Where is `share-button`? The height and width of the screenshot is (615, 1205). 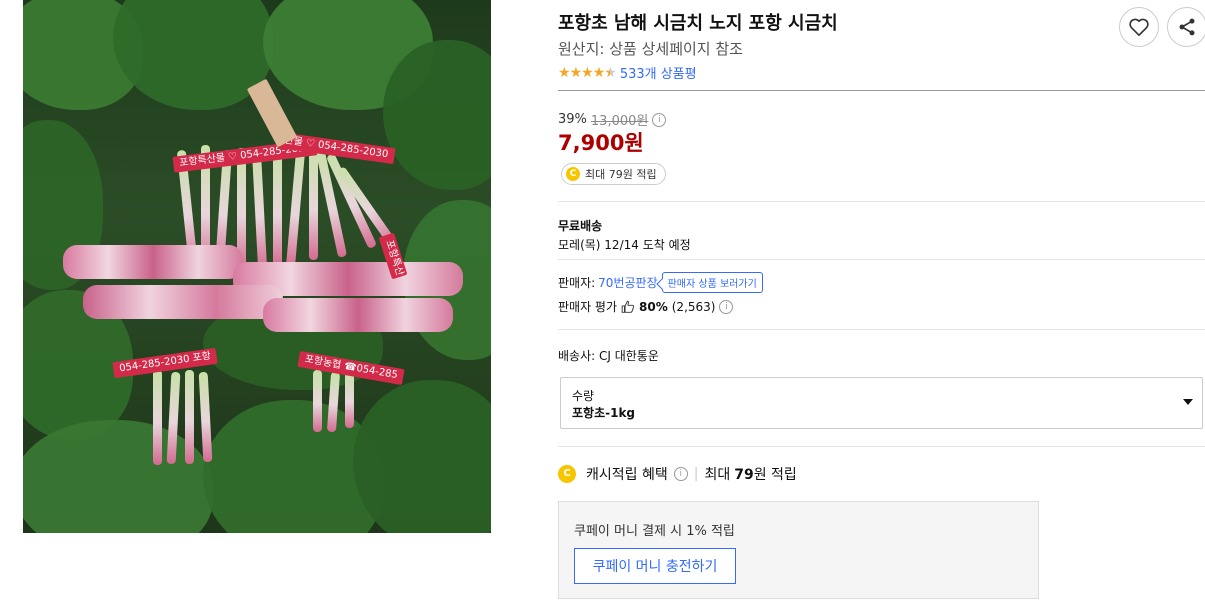
share-button is located at coordinates (1186, 27).